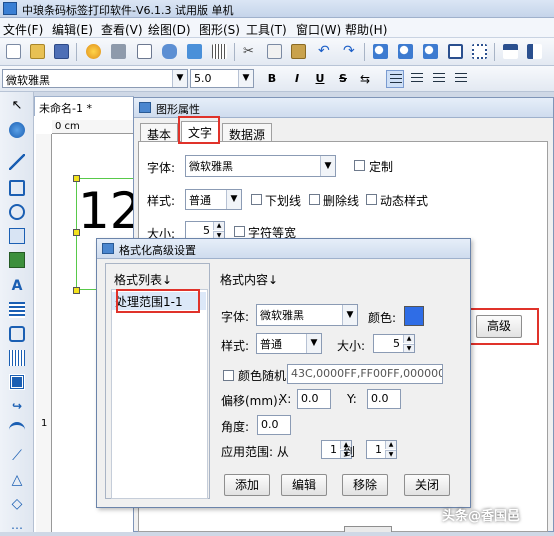 This screenshot has height=536, width=554. Describe the element at coordinates (17, 456) in the screenshot. I see `polyline-icon: ⟋` at that location.